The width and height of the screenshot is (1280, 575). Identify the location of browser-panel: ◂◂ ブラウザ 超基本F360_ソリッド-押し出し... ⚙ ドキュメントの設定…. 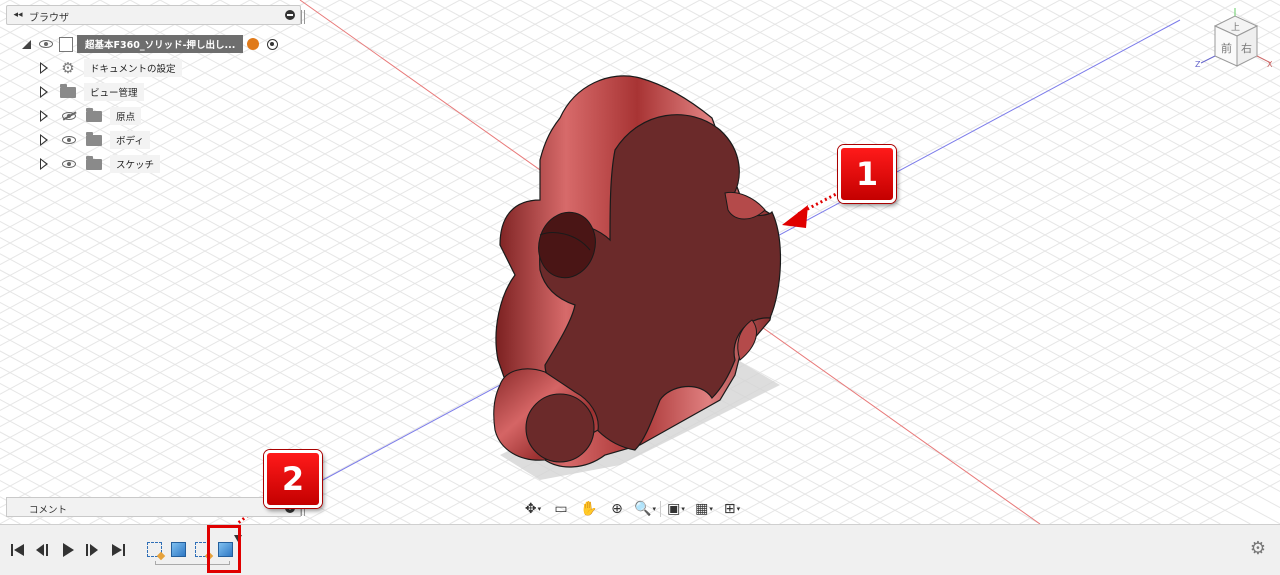
(153, 92).